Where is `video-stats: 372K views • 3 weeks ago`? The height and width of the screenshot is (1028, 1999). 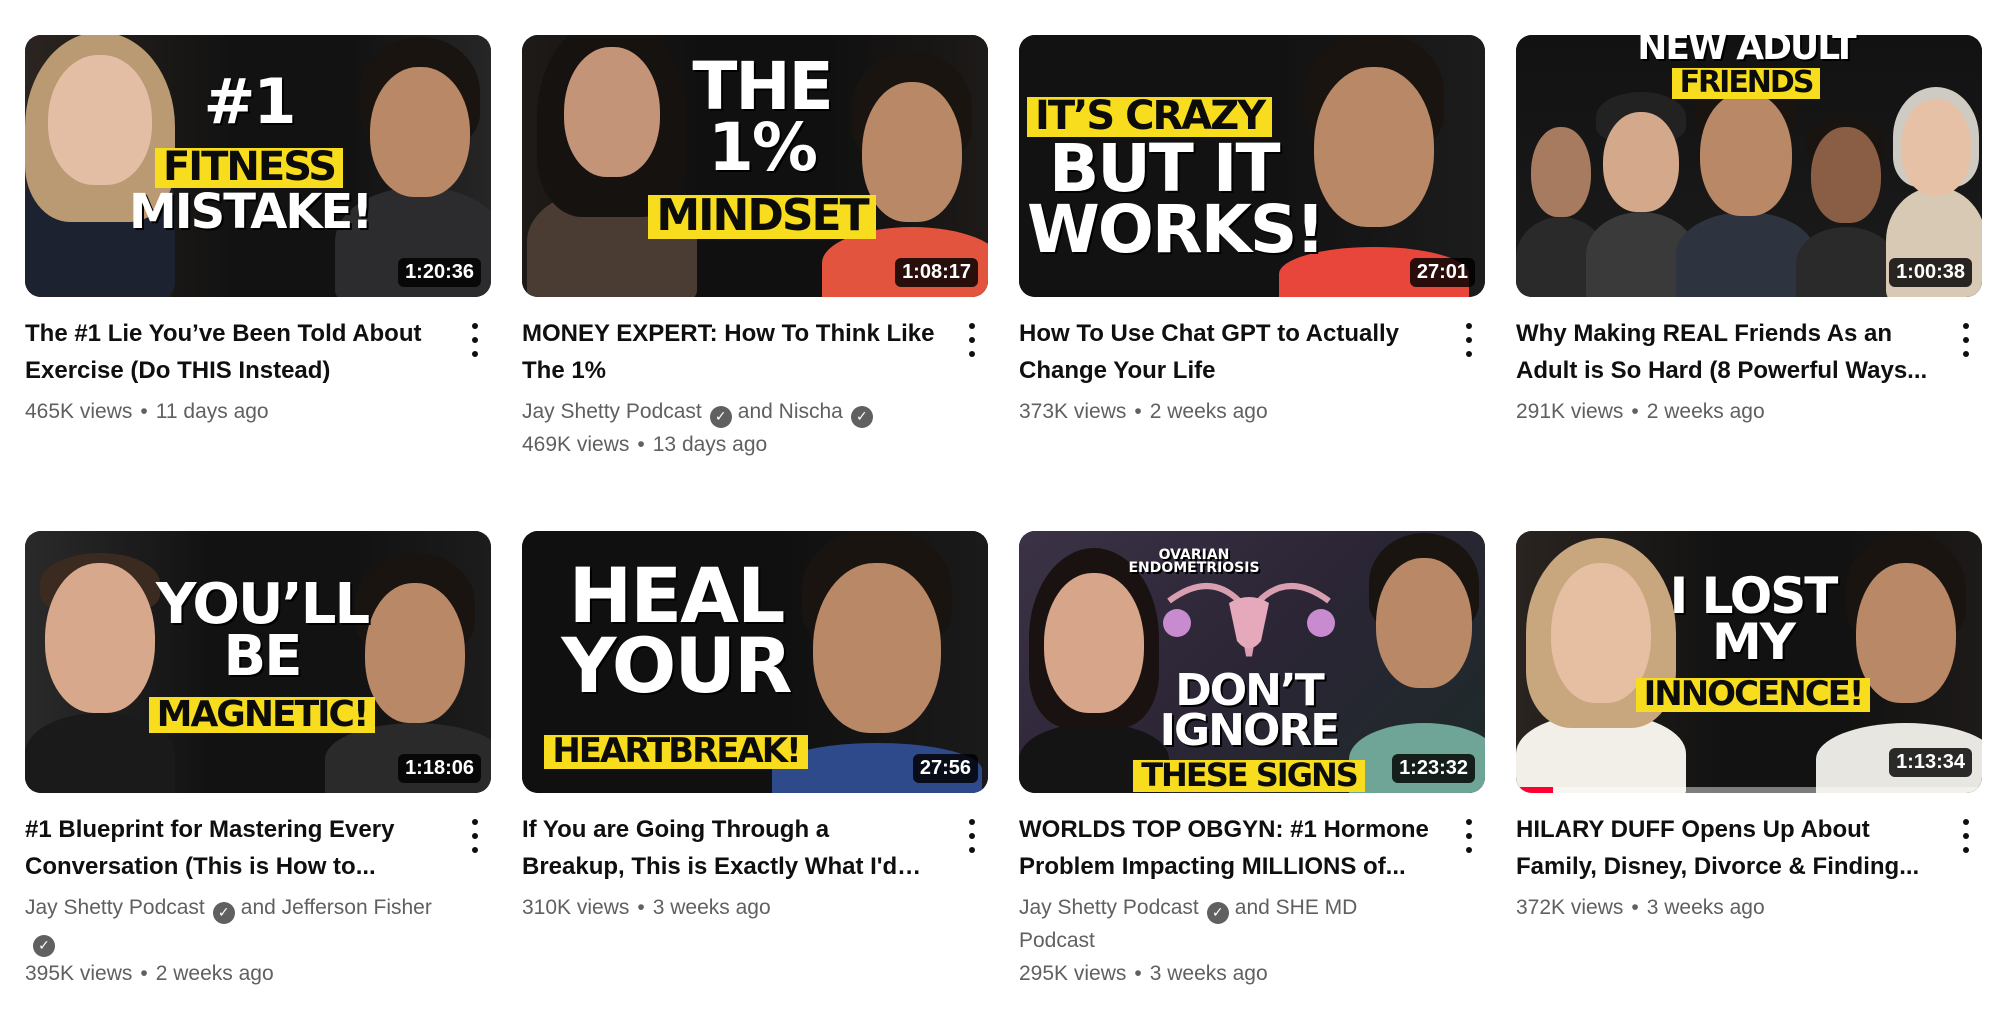 video-stats: 372K views • 3 weeks ago is located at coordinates (1724, 907).